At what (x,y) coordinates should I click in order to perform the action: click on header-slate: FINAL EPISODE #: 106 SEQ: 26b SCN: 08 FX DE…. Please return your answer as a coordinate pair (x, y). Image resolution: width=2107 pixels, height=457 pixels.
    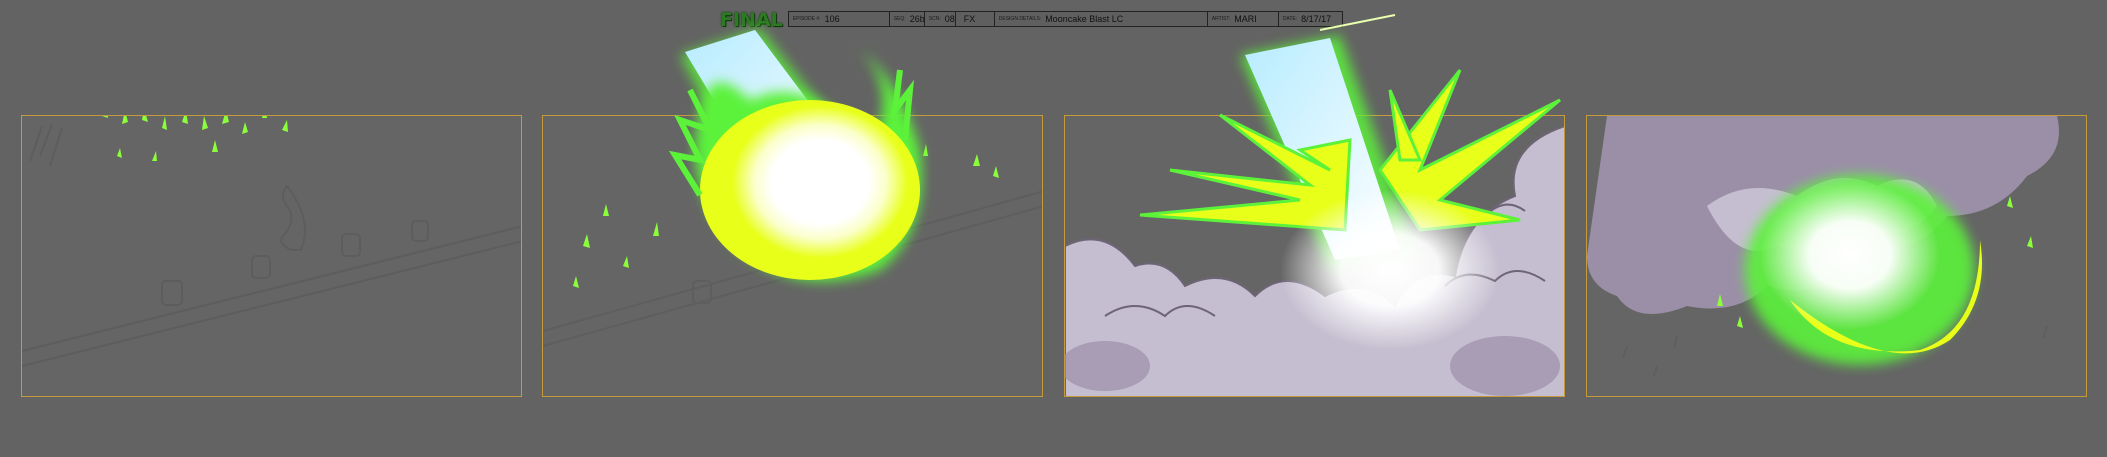
    Looking at the image, I should click on (1031, 20).